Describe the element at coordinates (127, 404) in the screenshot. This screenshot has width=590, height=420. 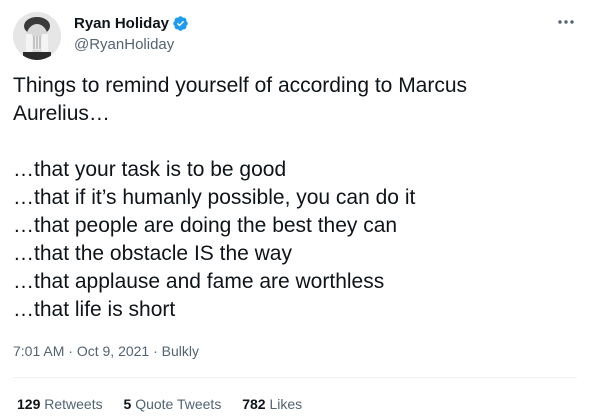
I see `quote-tweets-count: 5` at that location.